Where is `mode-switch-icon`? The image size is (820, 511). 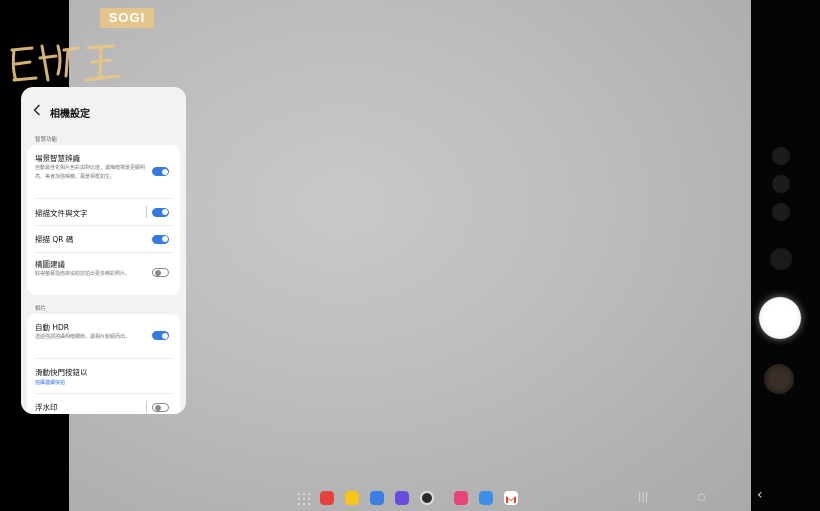
mode-switch-icon is located at coordinates (781, 259).